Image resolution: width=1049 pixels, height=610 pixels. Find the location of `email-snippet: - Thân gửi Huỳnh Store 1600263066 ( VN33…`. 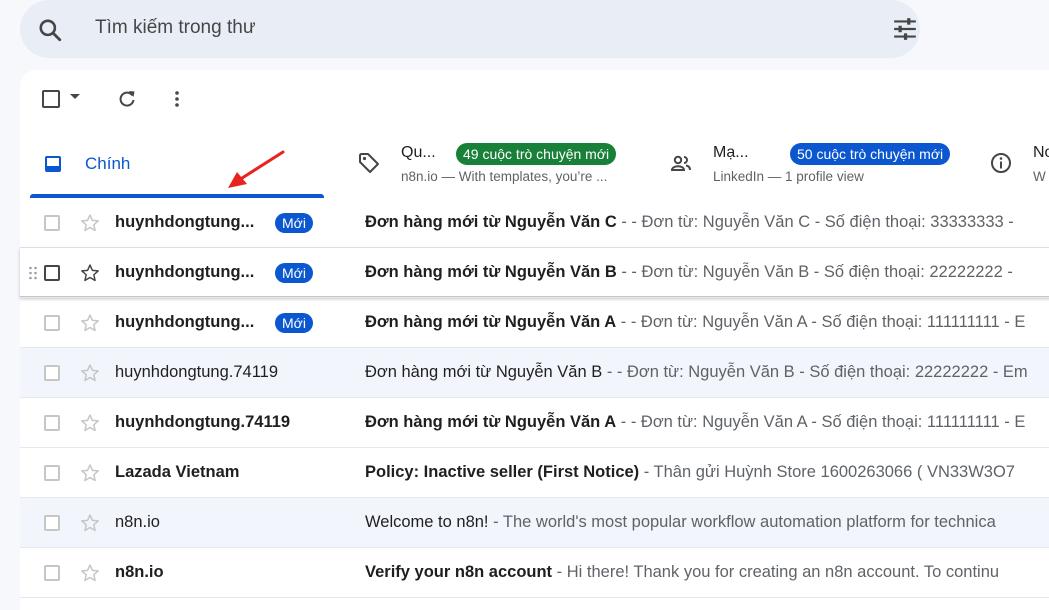

email-snippet: - Thân gửi Huỳnh Store 1600263066 ( VN33… is located at coordinates (827, 472).